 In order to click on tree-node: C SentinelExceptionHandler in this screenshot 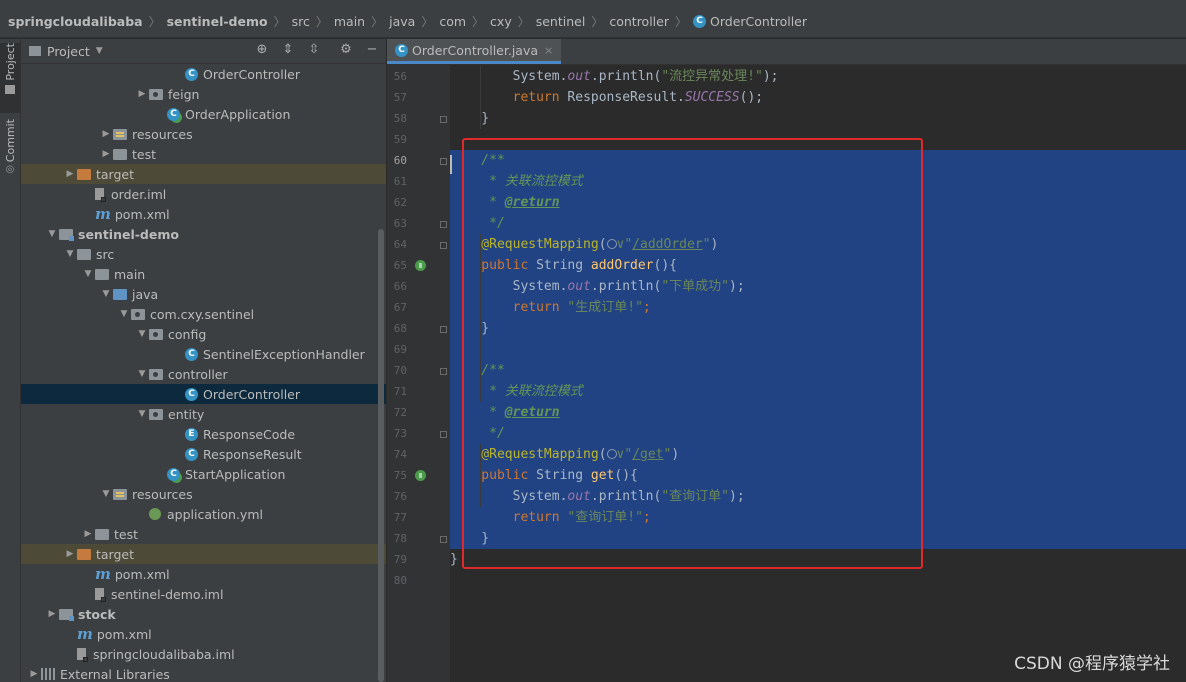, I will do `click(203, 354)`.